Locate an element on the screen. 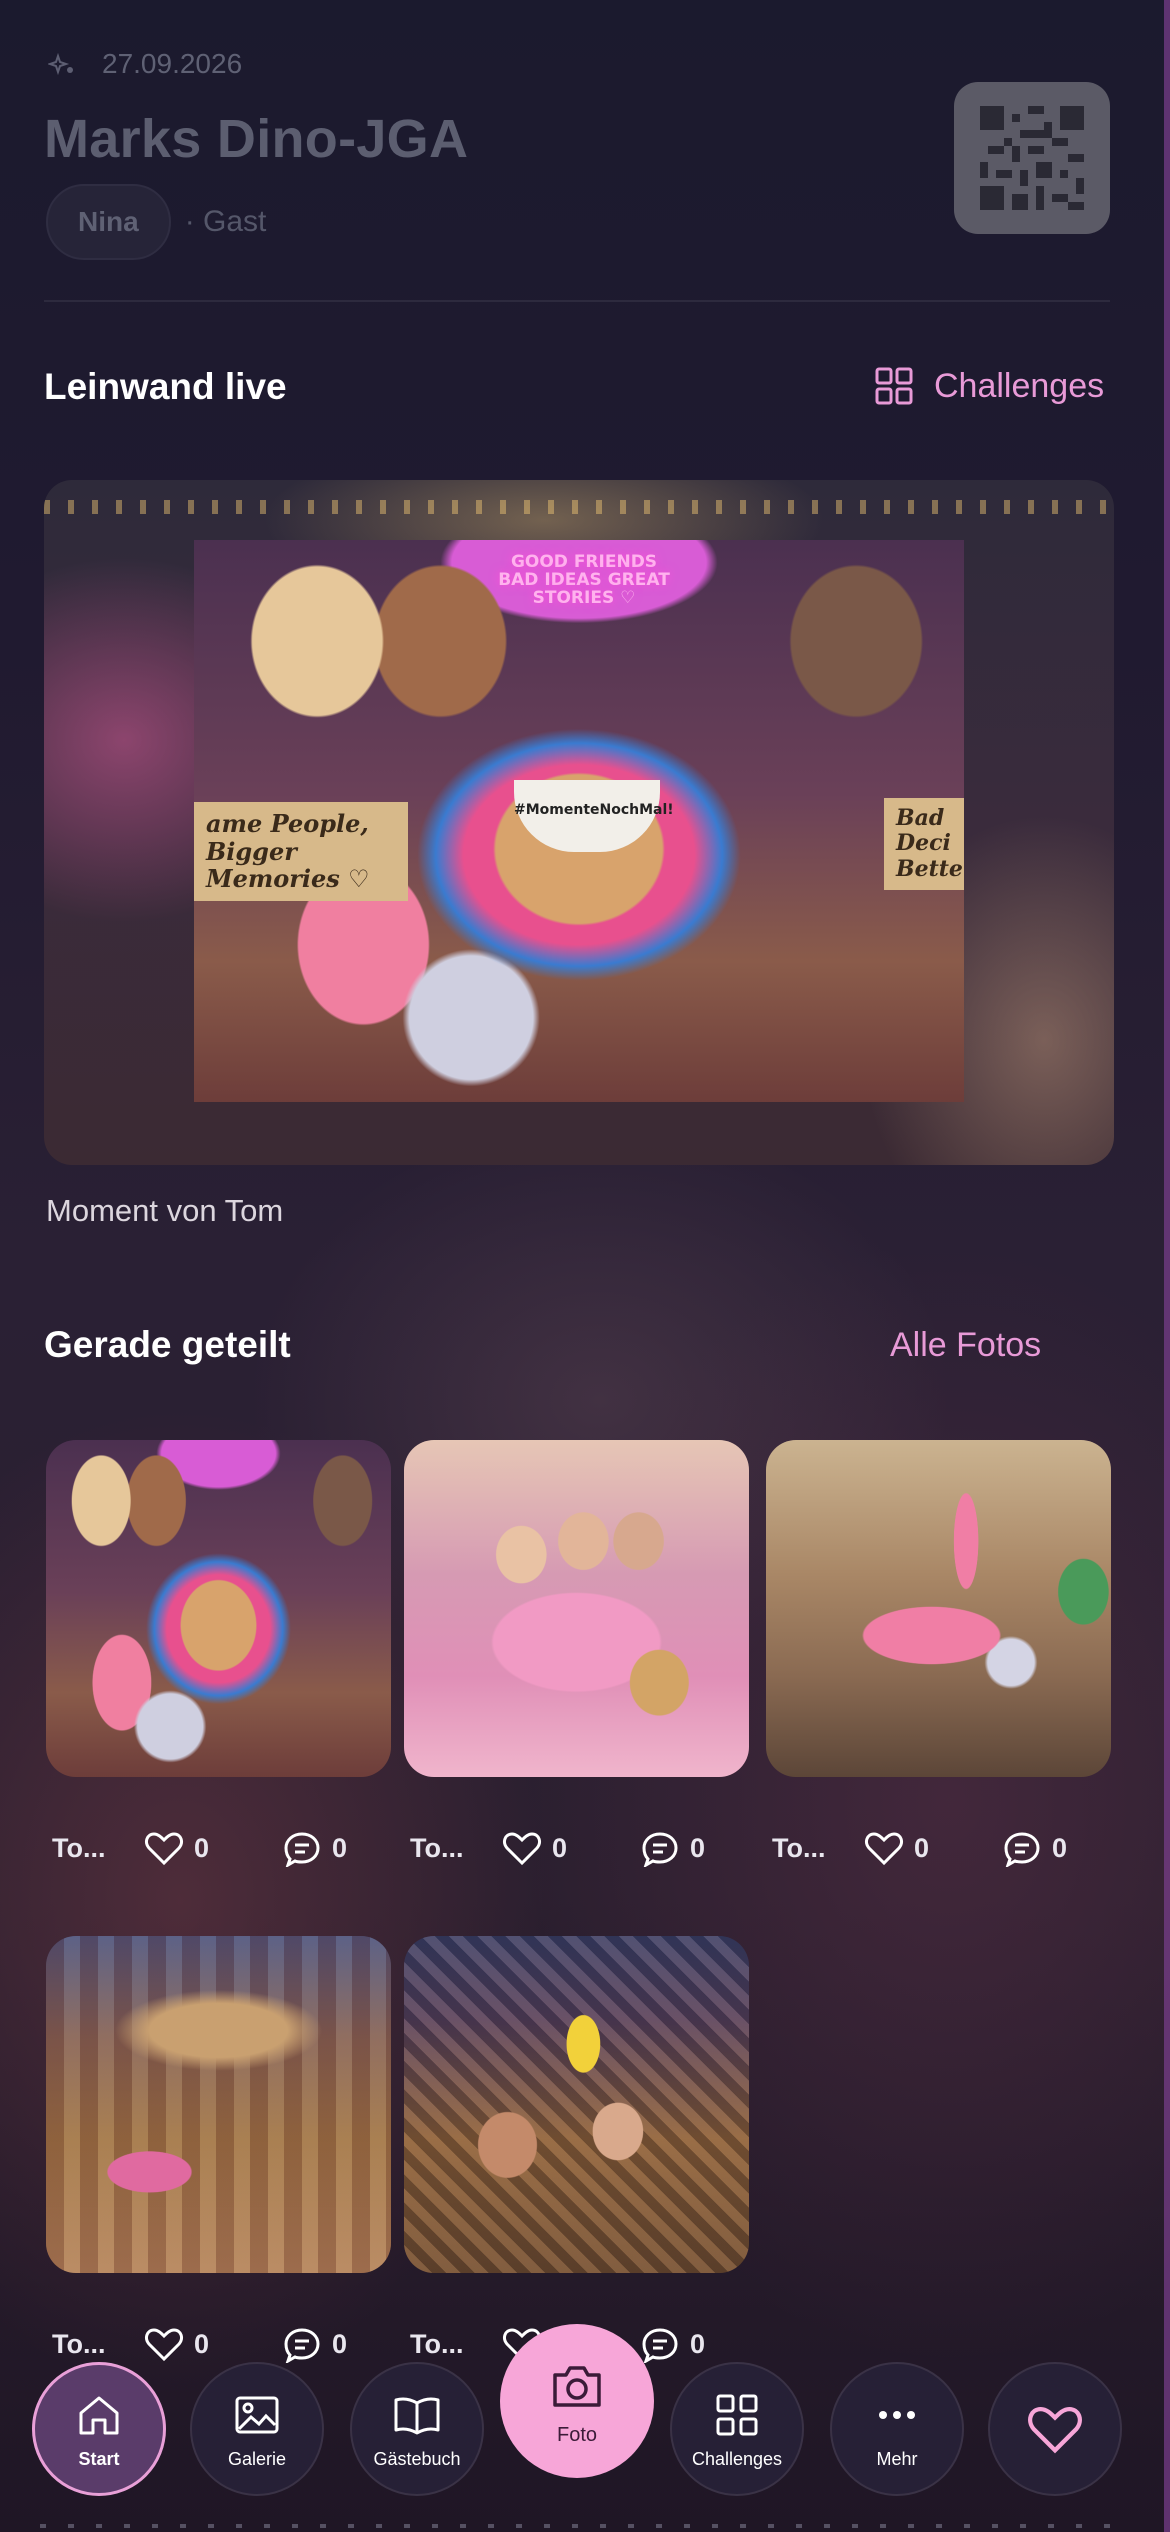 This screenshot has width=1170, height=2532. cardboard-sign-right: Bad Deci Bette is located at coordinates (924, 844).